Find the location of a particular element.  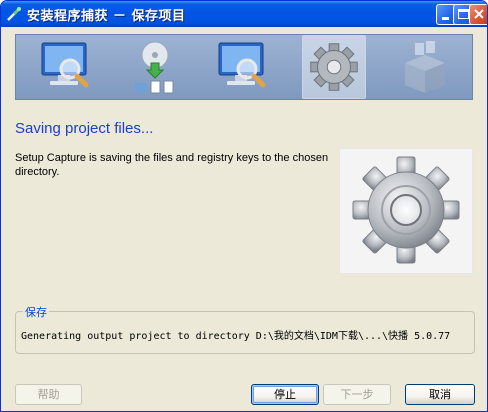

step-scan-before is located at coordinates (68, 67).